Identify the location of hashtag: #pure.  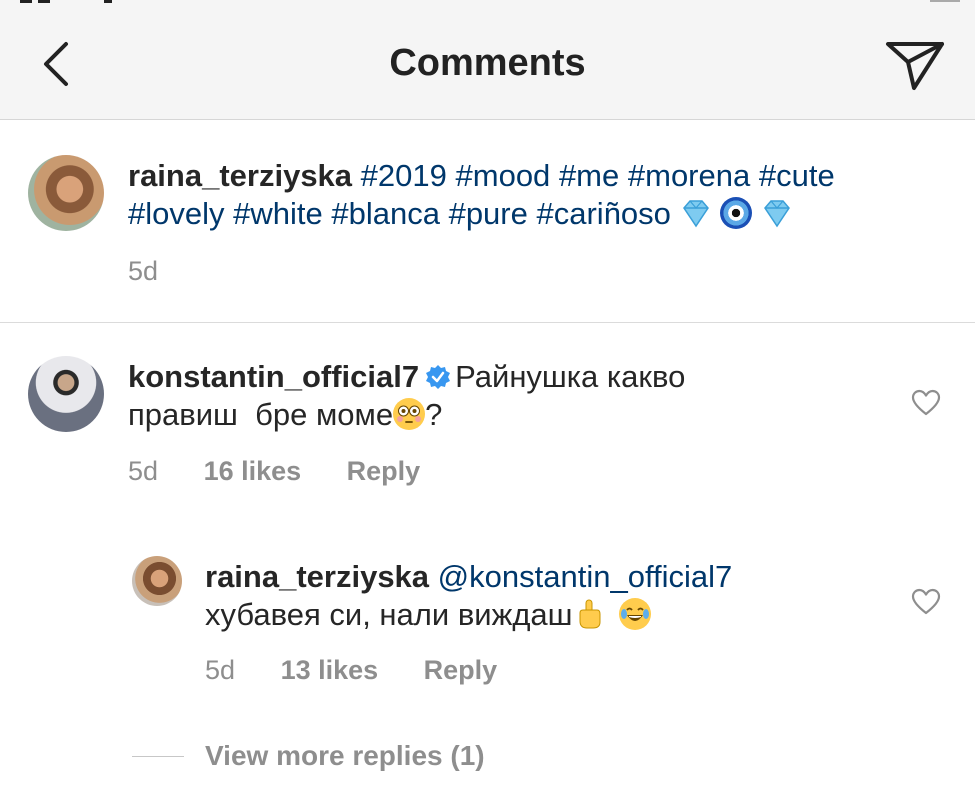
(488, 213).